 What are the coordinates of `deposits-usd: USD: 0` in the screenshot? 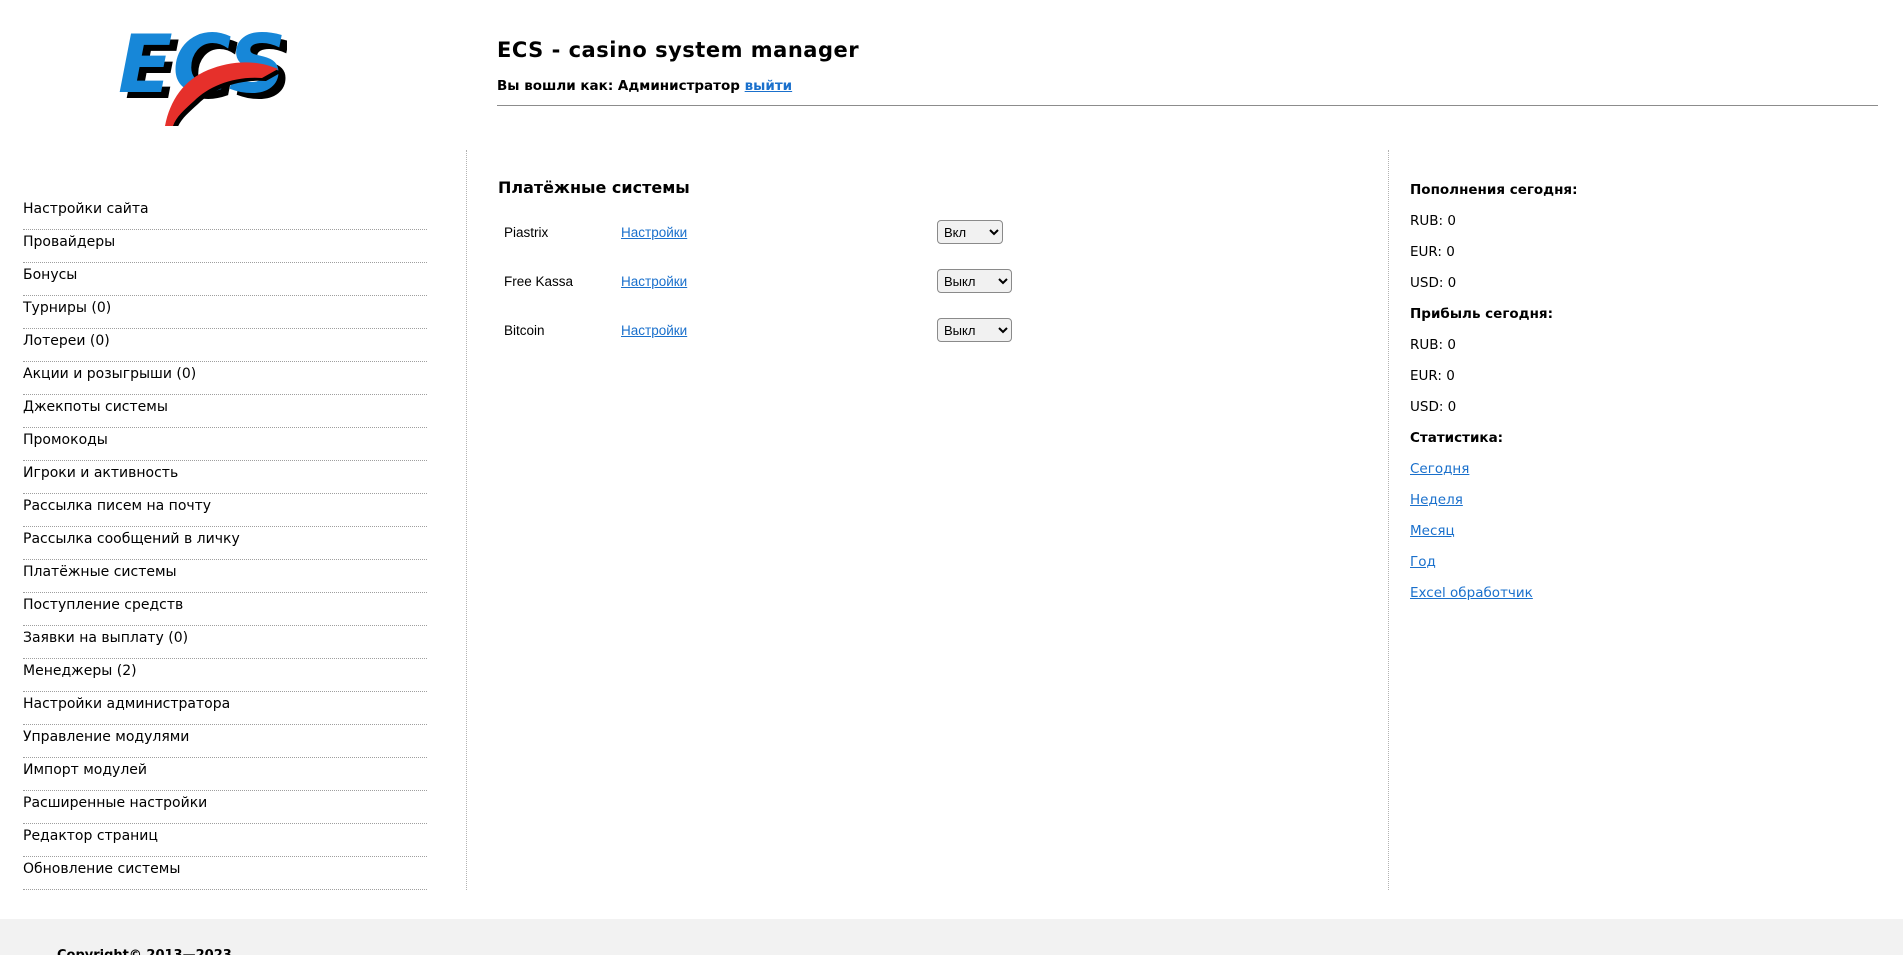 It's located at (1433, 283).